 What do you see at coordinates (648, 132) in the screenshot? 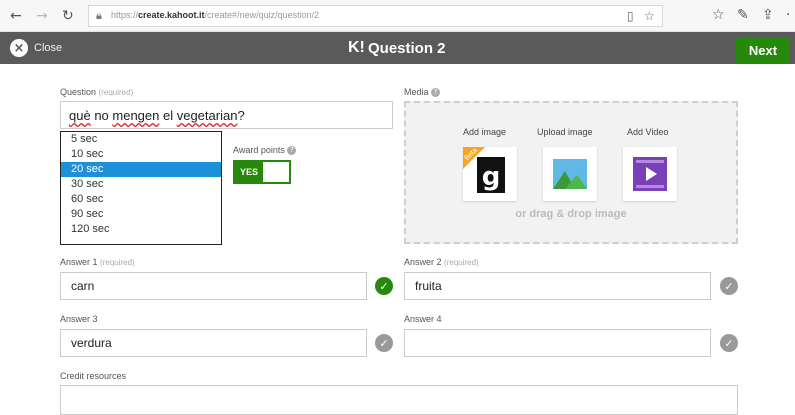
I see `add-video-label: Add Video` at bounding box center [648, 132].